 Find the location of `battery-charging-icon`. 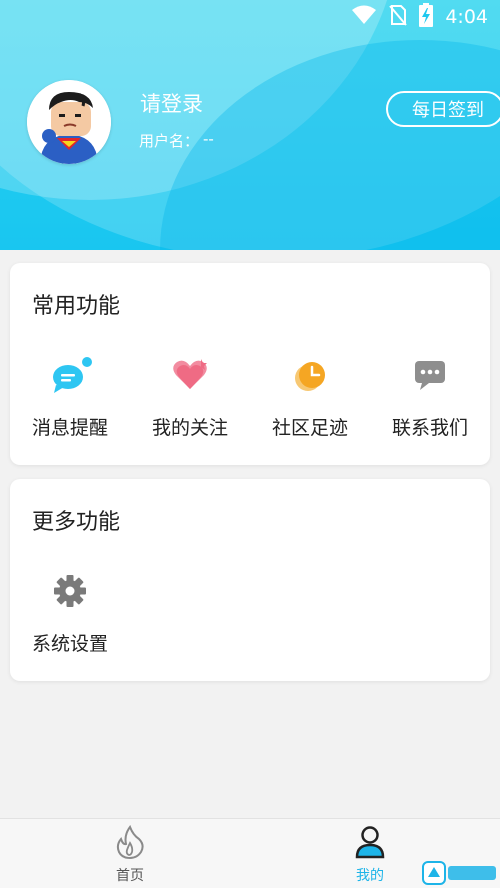

battery-charging-icon is located at coordinates (426, 17).